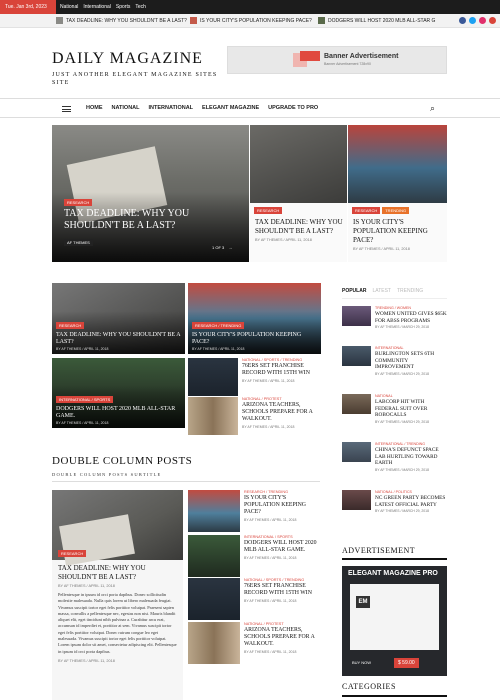 The width and height of the screenshot is (500, 700). Describe the element at coordinates (462, 20) in the screenshot. I see `facebook-icon` at that location.